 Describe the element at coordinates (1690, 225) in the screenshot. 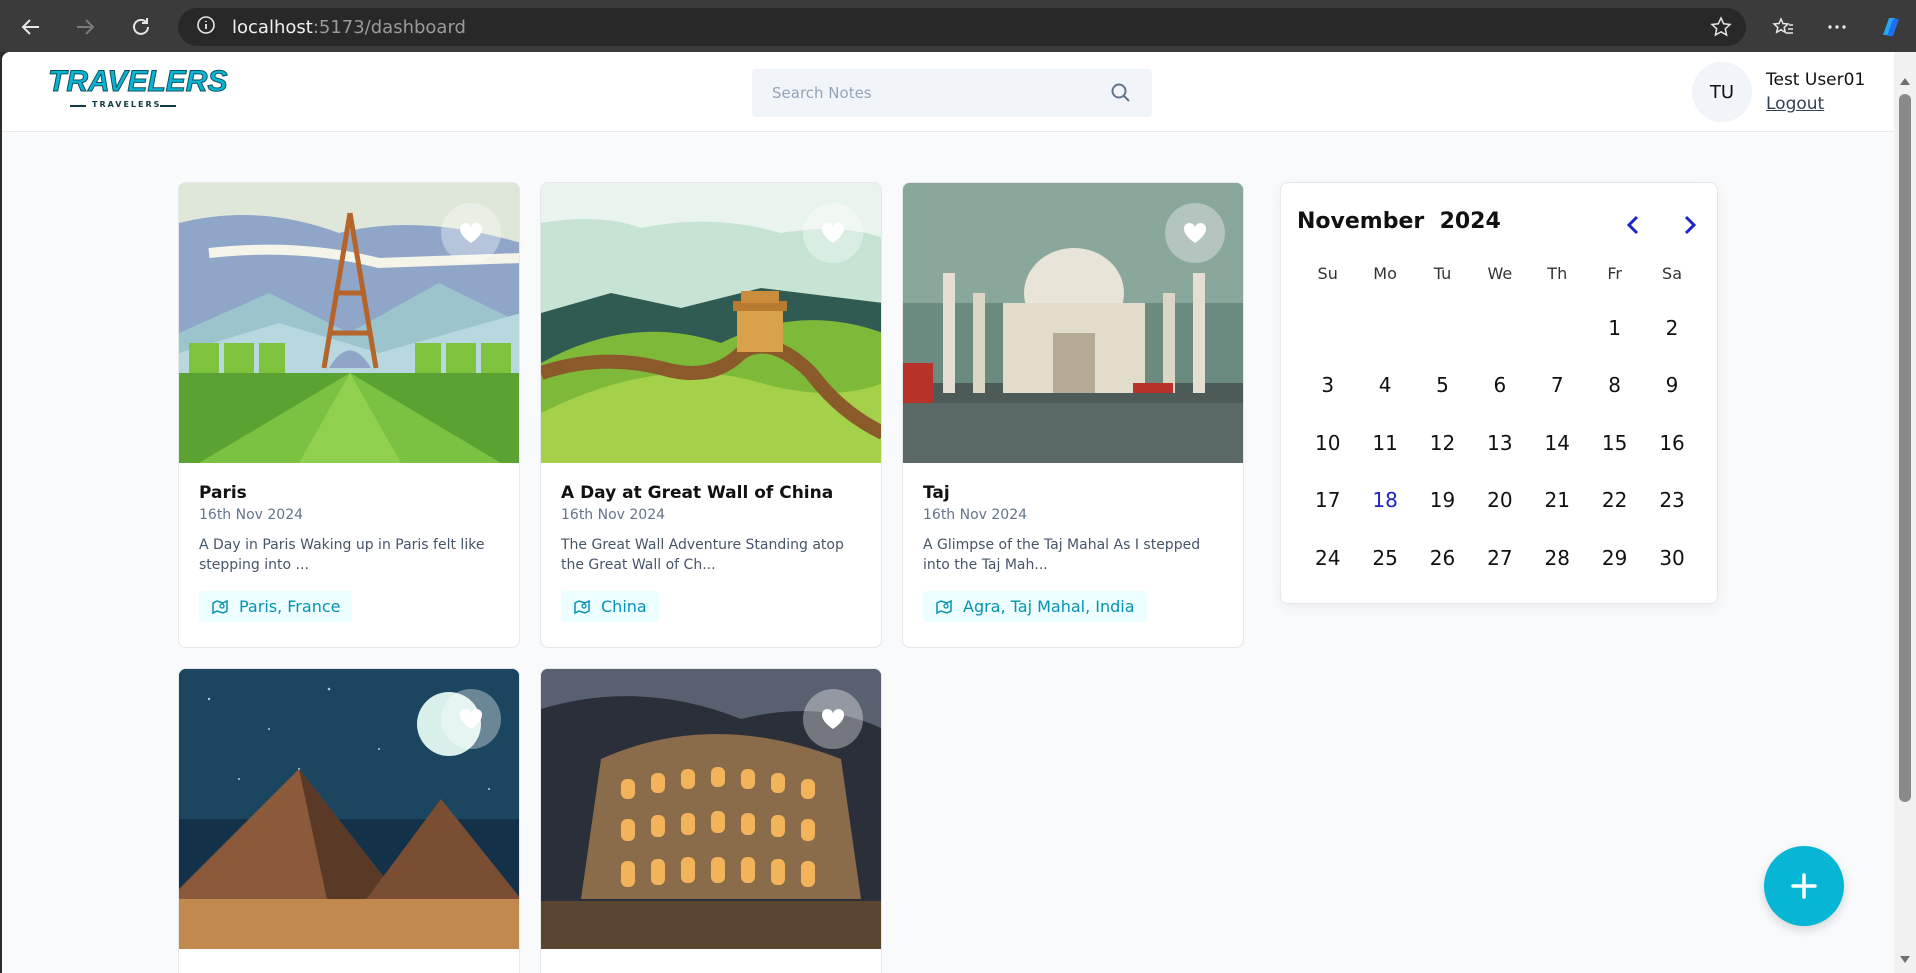

I see `chevron-right-icon` at that location.